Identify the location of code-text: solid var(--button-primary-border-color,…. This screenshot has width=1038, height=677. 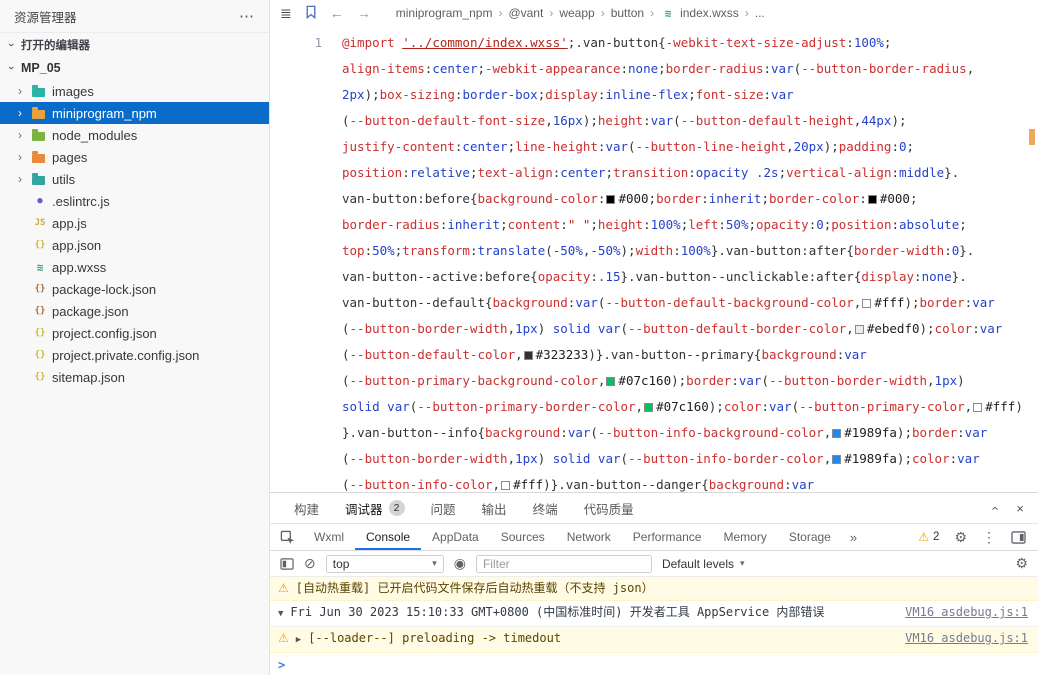
(682, 406).